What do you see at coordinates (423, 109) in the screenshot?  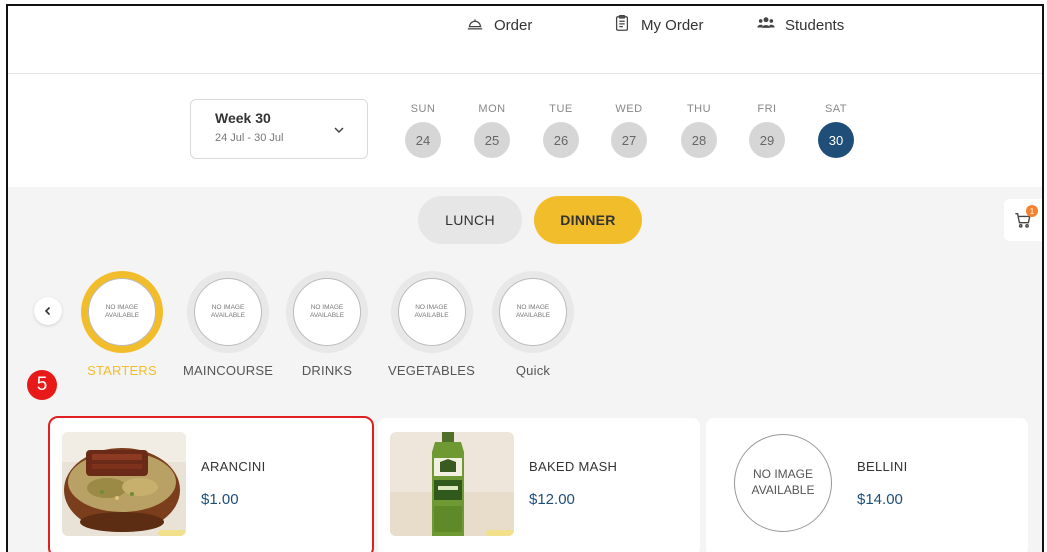 I see `day-name: SUN` at bounding box center [423, 109].